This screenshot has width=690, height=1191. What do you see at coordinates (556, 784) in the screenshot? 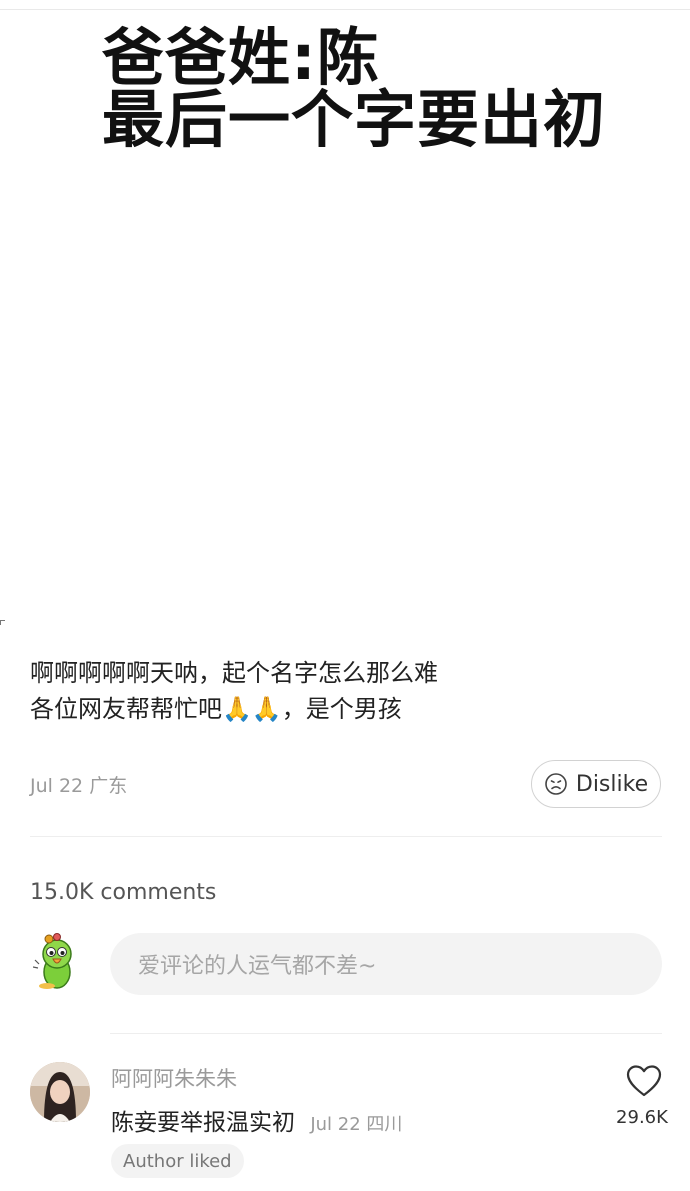
I see `frown-face-icon` at bounding box center [556, 784].